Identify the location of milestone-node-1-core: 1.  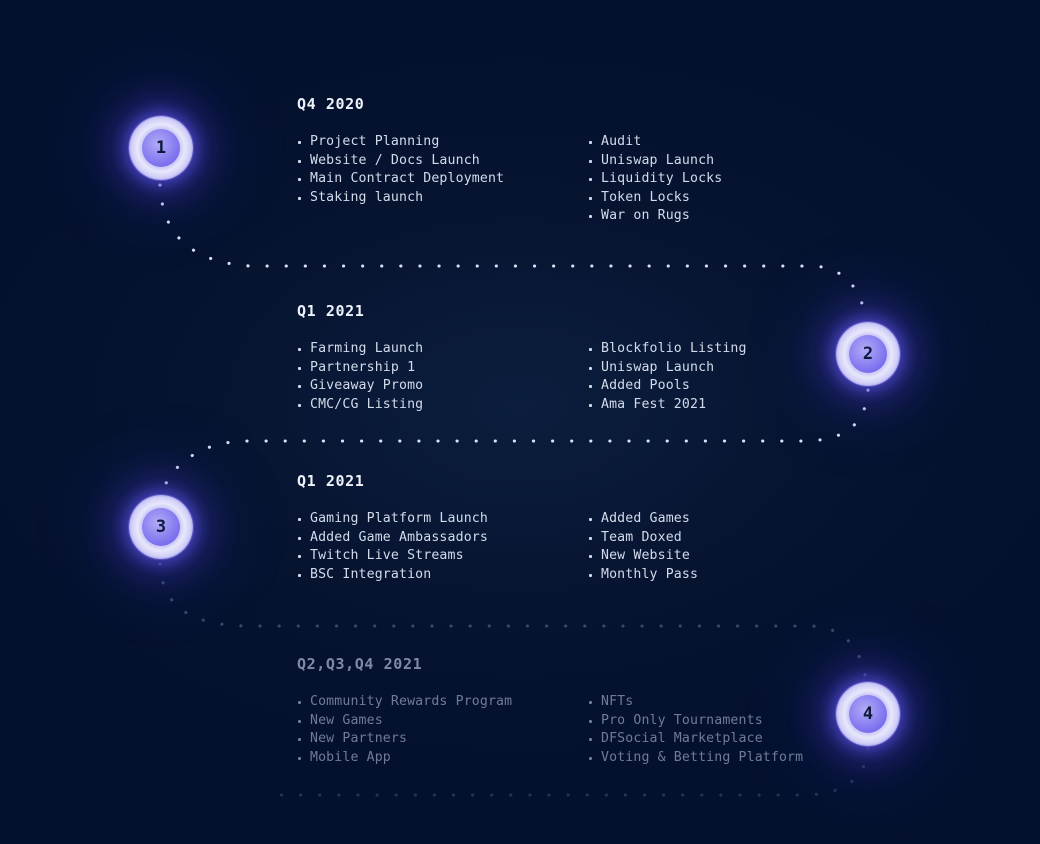
(161, 148).